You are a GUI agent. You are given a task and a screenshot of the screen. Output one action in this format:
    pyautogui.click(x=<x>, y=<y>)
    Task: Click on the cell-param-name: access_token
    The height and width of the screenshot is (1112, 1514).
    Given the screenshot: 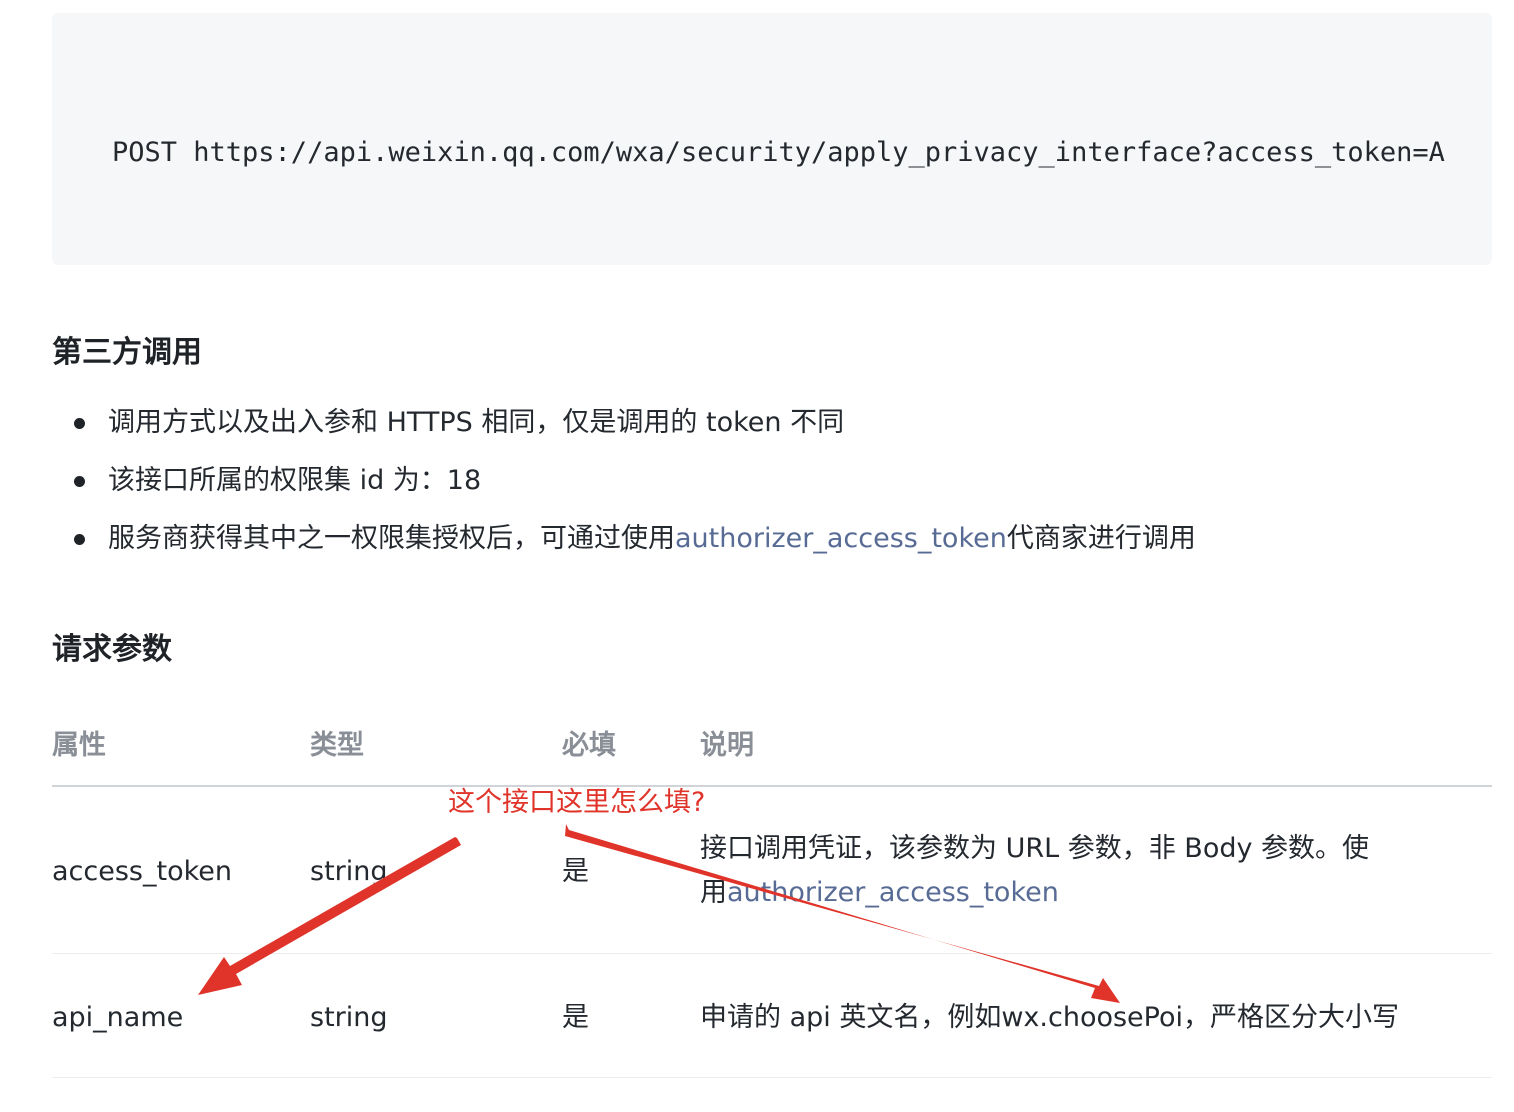 What is the action you would take?
    pyautogui.click(x=142, y=871)
    